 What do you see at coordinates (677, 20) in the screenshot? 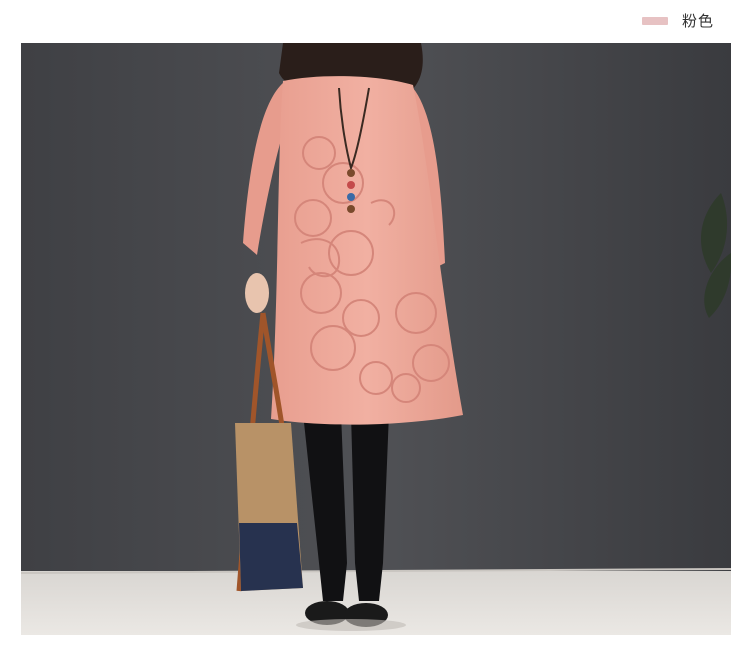
I see `color-variant-label: 粉色` at bounding box center [677, 20].